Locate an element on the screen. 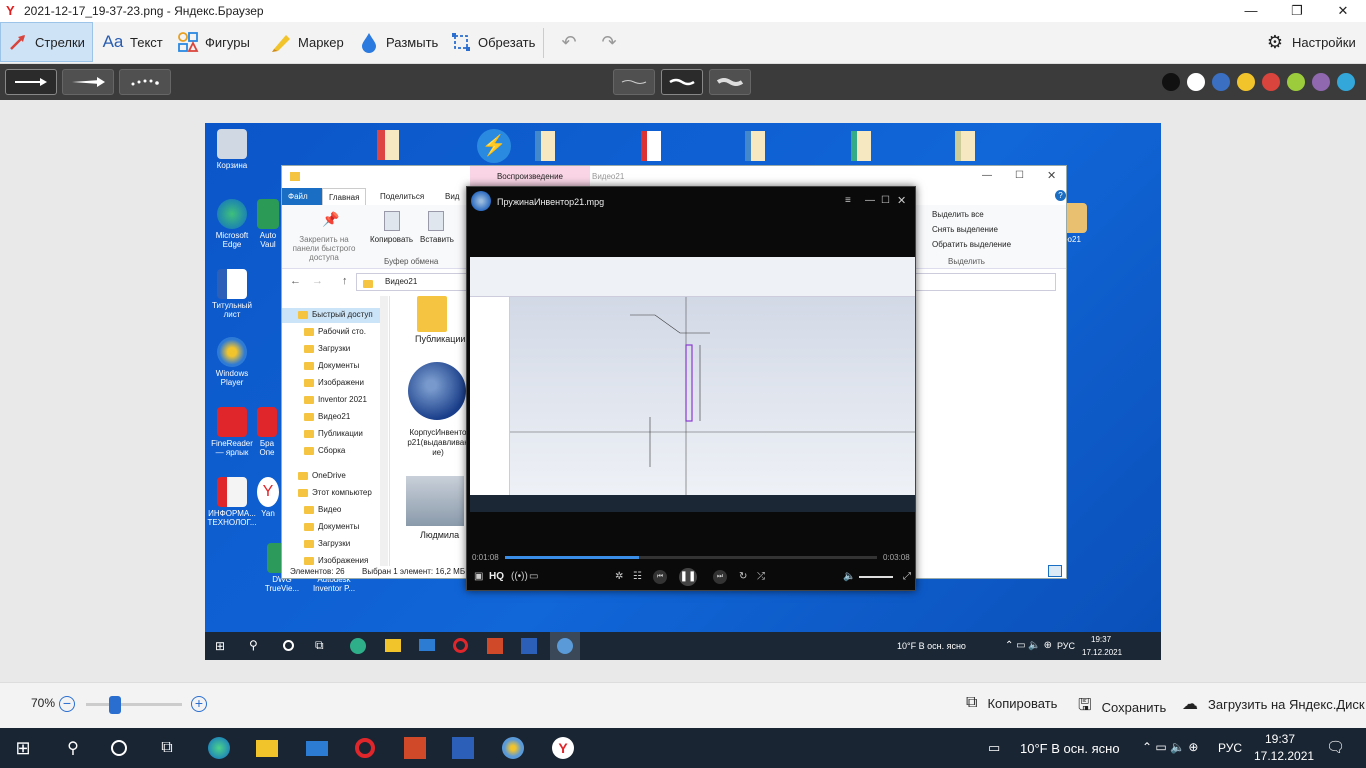  file-lyudmila: Людмила is located at coordinates (439, 535).